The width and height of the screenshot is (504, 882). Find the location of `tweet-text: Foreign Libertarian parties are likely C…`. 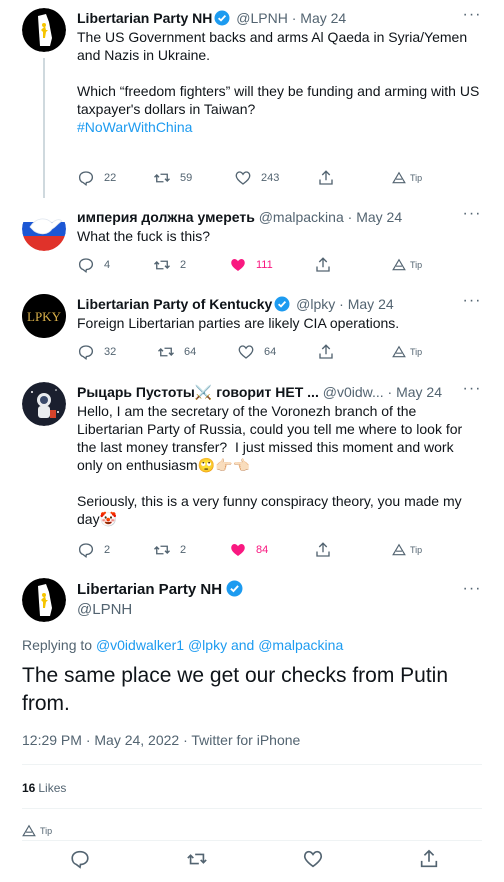

tweet-text: Foreign Libertarian parties are likely C… is located at coordinates (238, 323).